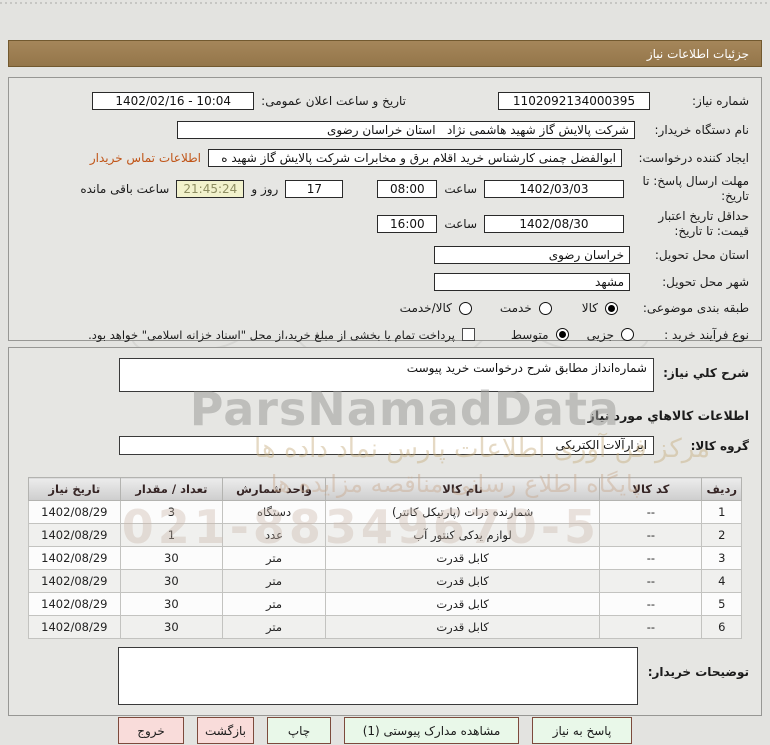 This screenshot has width=770, height=745. What do you see at coordinates (693, 157) in the screenshot?
I see `request-creator-label: ایجاد کننده درخواست:` at bounding box center [693, 157].